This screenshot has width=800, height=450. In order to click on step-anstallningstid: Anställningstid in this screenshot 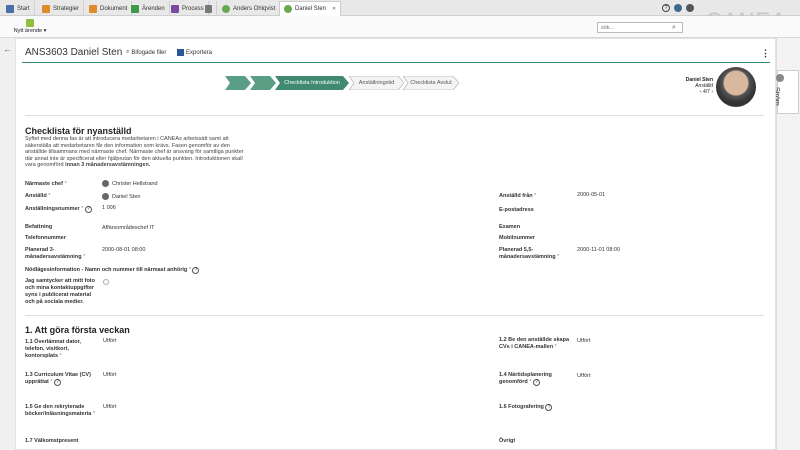, I will do `click(376, 83)`.